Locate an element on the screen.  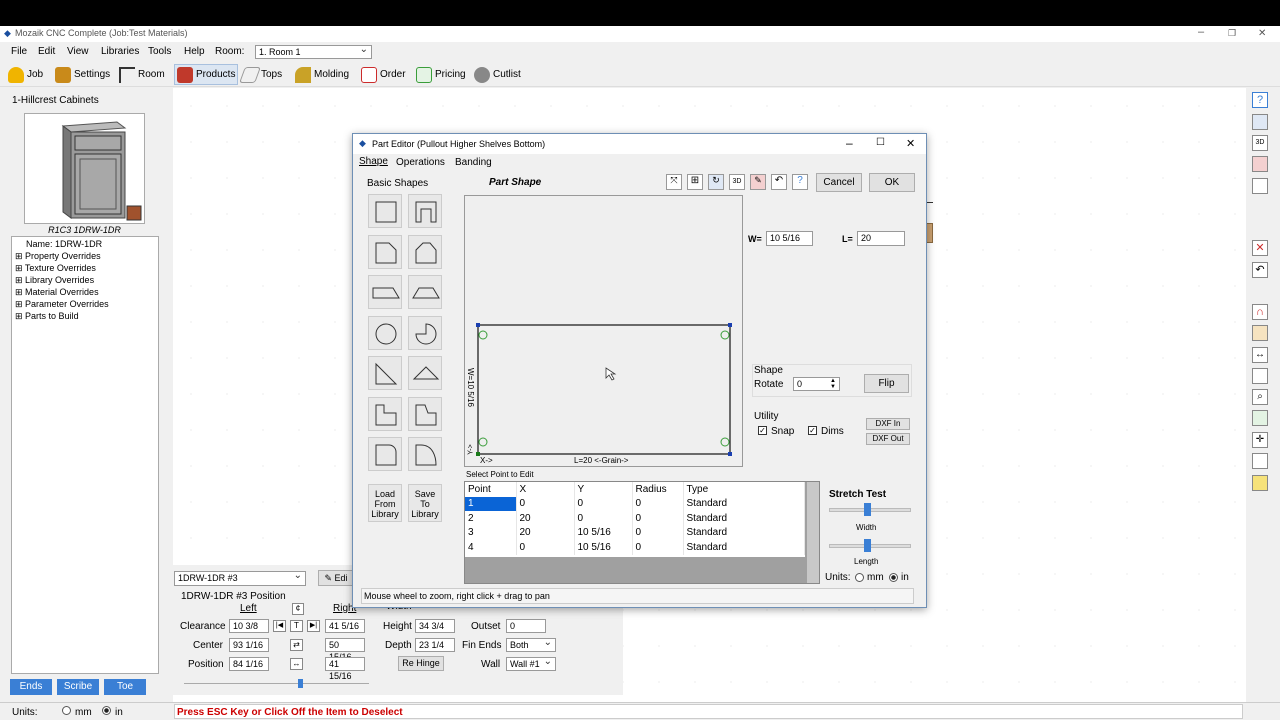
tree-parts-to-build: ⊞ Parts to Build is located at coordinates (47, 316).